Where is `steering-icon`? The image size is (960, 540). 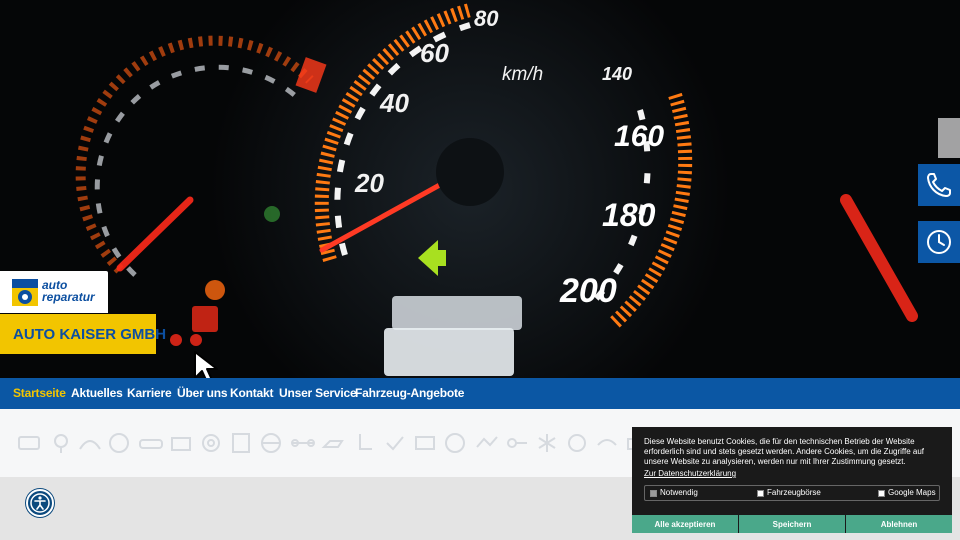 steering-icon is located at coordinates (271, 443).